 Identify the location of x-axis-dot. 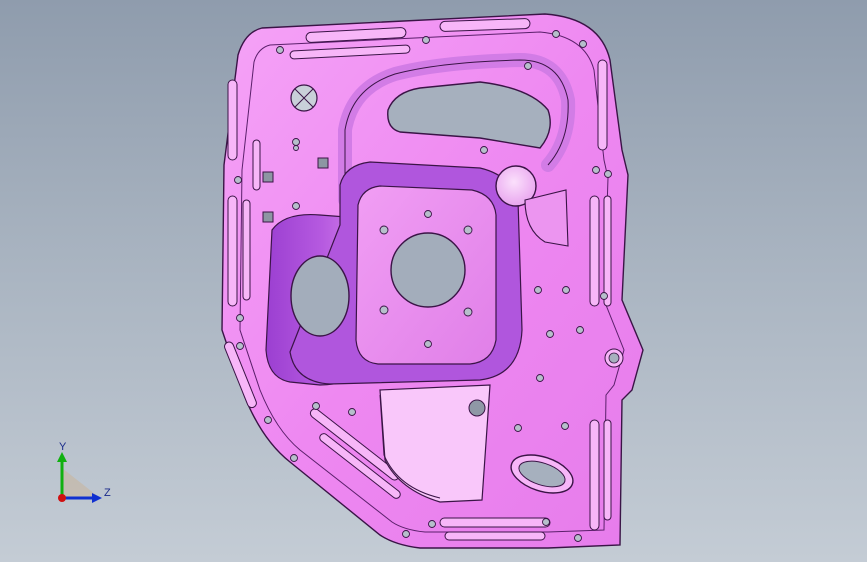
(62, 498).